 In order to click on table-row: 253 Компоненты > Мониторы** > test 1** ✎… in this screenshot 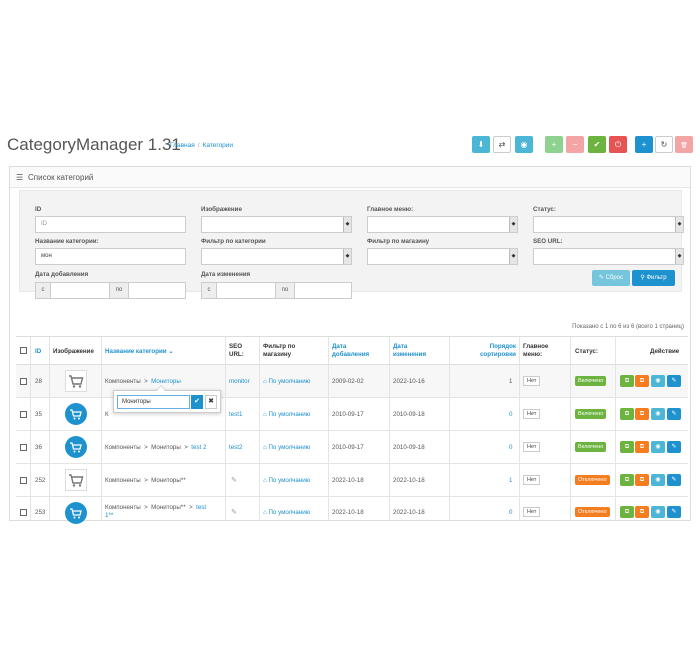, I will do `click(352, 510)`.